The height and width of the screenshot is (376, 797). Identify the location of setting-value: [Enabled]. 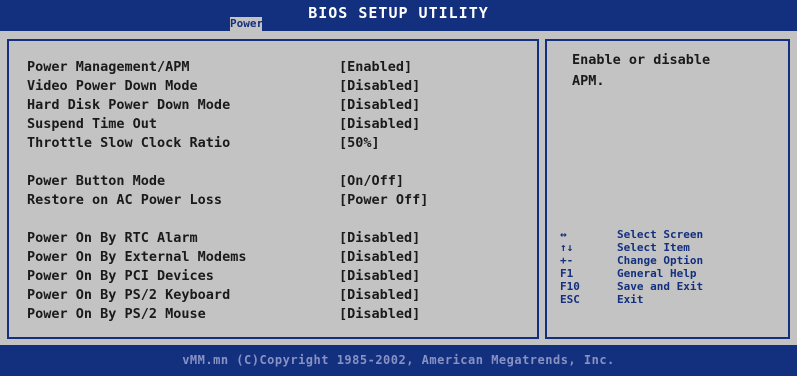
(375, 67).